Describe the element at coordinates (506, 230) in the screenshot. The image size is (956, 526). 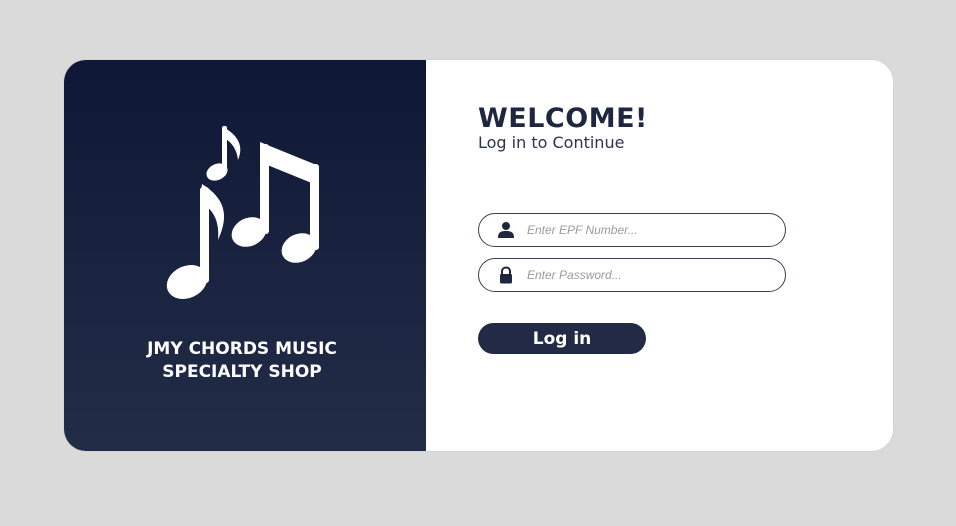
I see `user-icon` at that location.